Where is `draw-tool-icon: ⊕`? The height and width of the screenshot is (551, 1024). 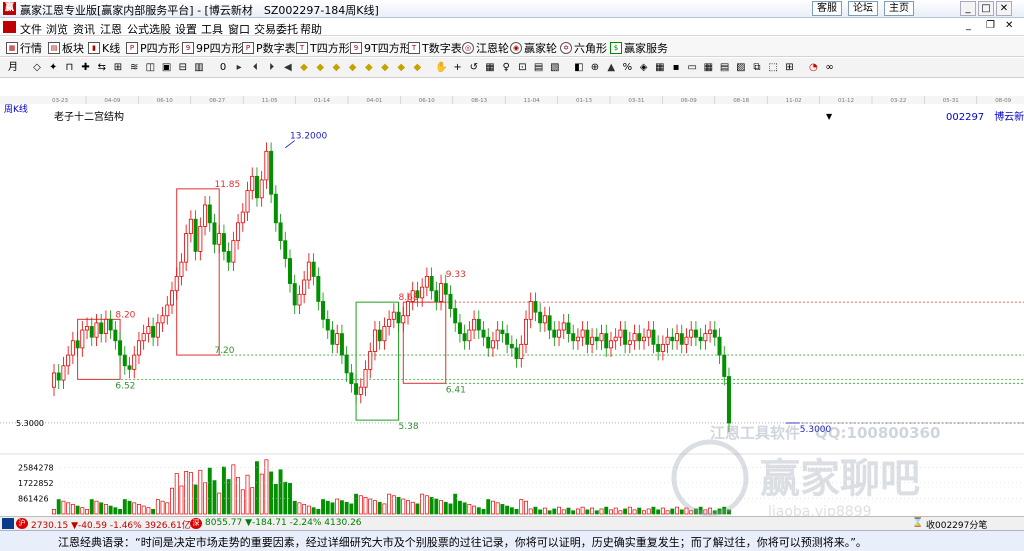
draw-tool-icon: ⊕ is located at coordinates (595, 68).